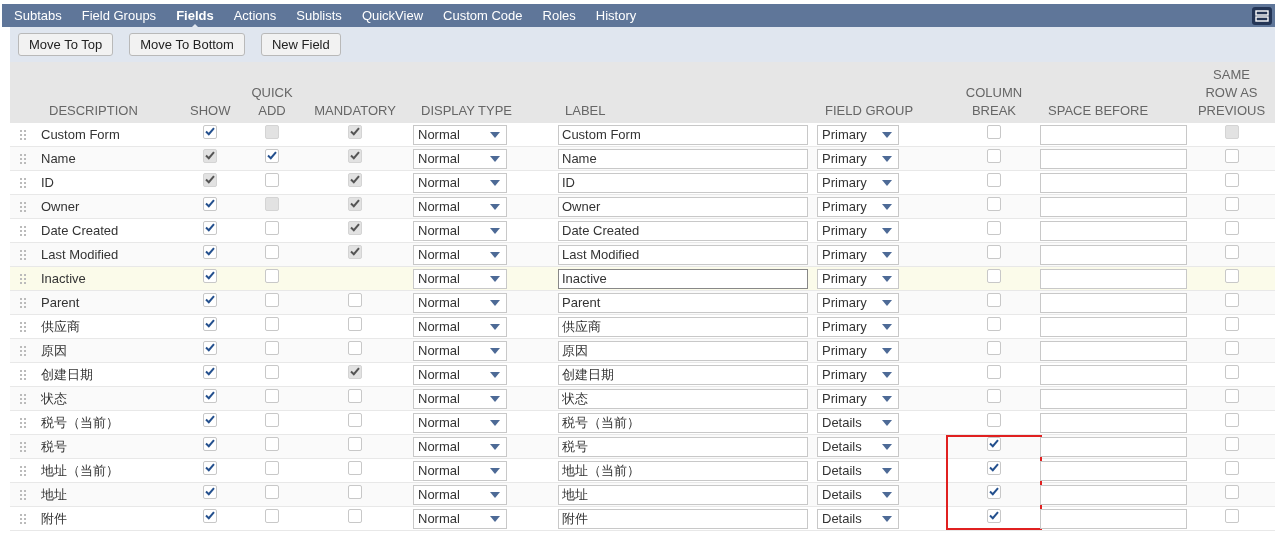  What do you see at coordinates (642, 327) in the screenshot?
I see `table-row: 供应商 Normal 供应商 Primary` at bounding box center [642, 327].